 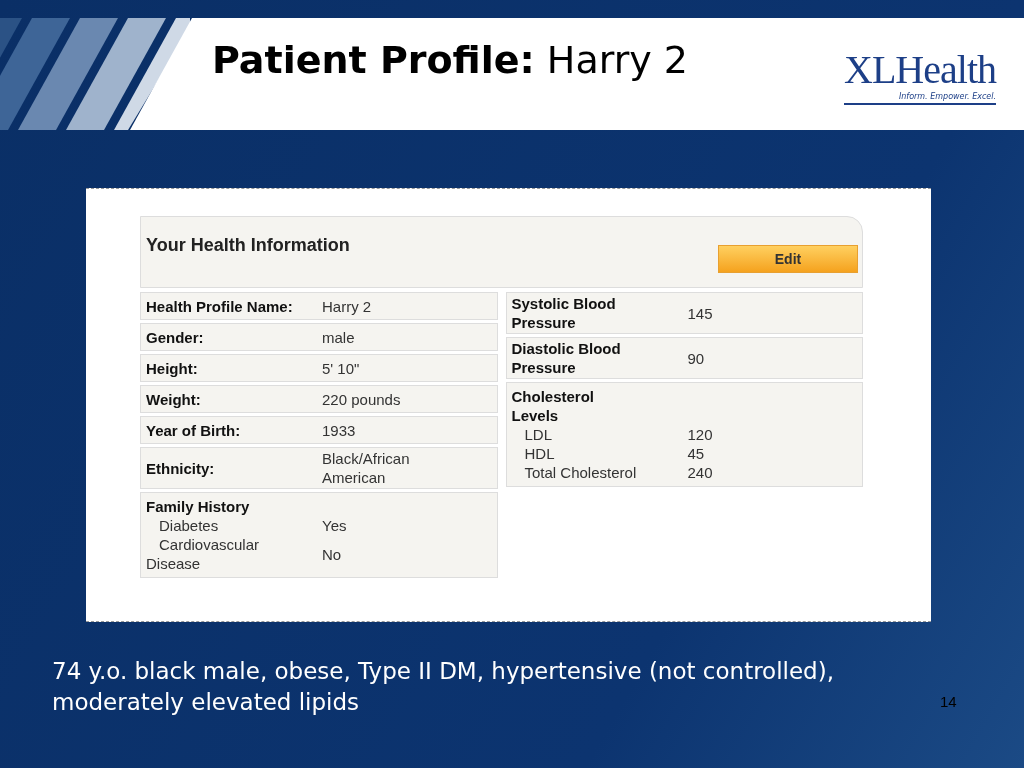 I want to click on field-label: Total Cholesterol, so click(x=580, y=472).